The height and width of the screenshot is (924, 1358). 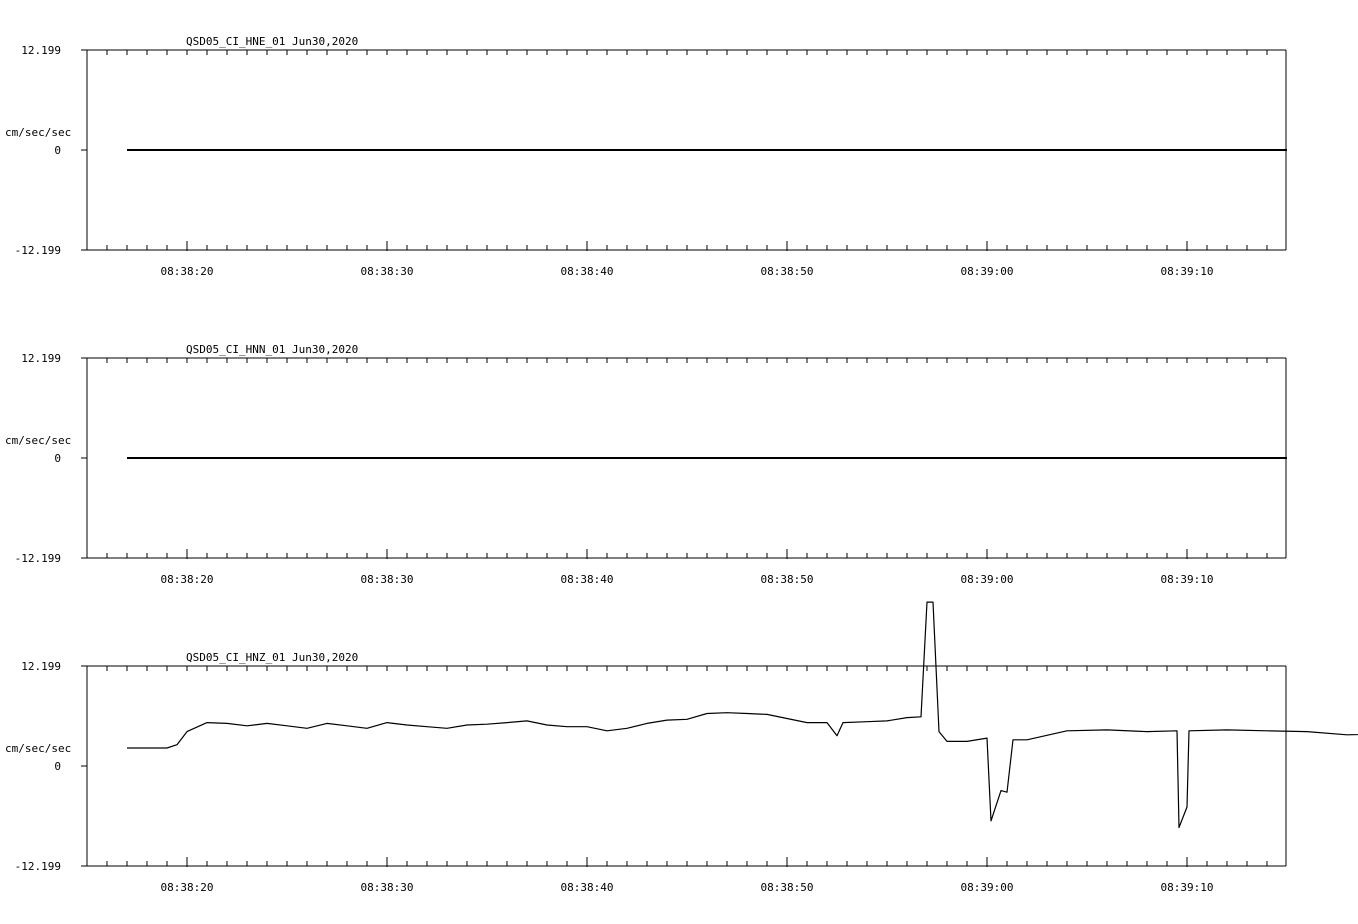 I want to click on chart-title: QSD05_CI_HNZ_01 Jun30,2020, so click(x=272, y=657).